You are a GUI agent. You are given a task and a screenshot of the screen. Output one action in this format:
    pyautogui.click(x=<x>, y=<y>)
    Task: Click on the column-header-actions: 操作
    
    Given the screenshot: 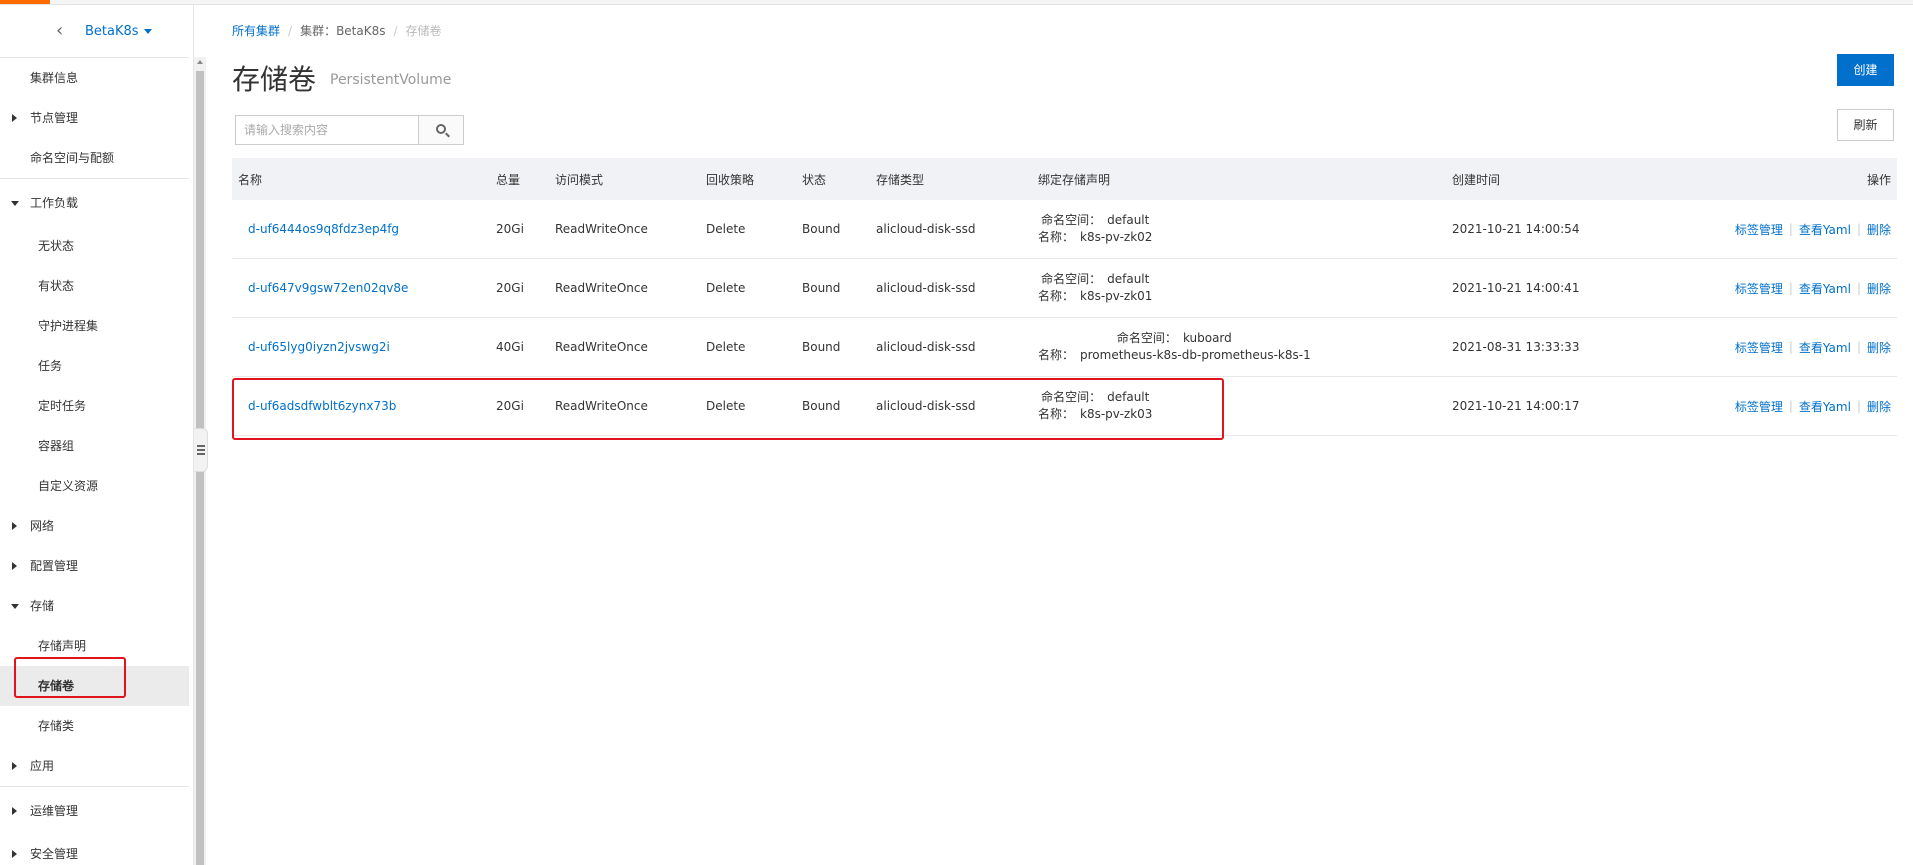 What is the action you would take?
    pyautogui.click(x=1878, y=179)
    